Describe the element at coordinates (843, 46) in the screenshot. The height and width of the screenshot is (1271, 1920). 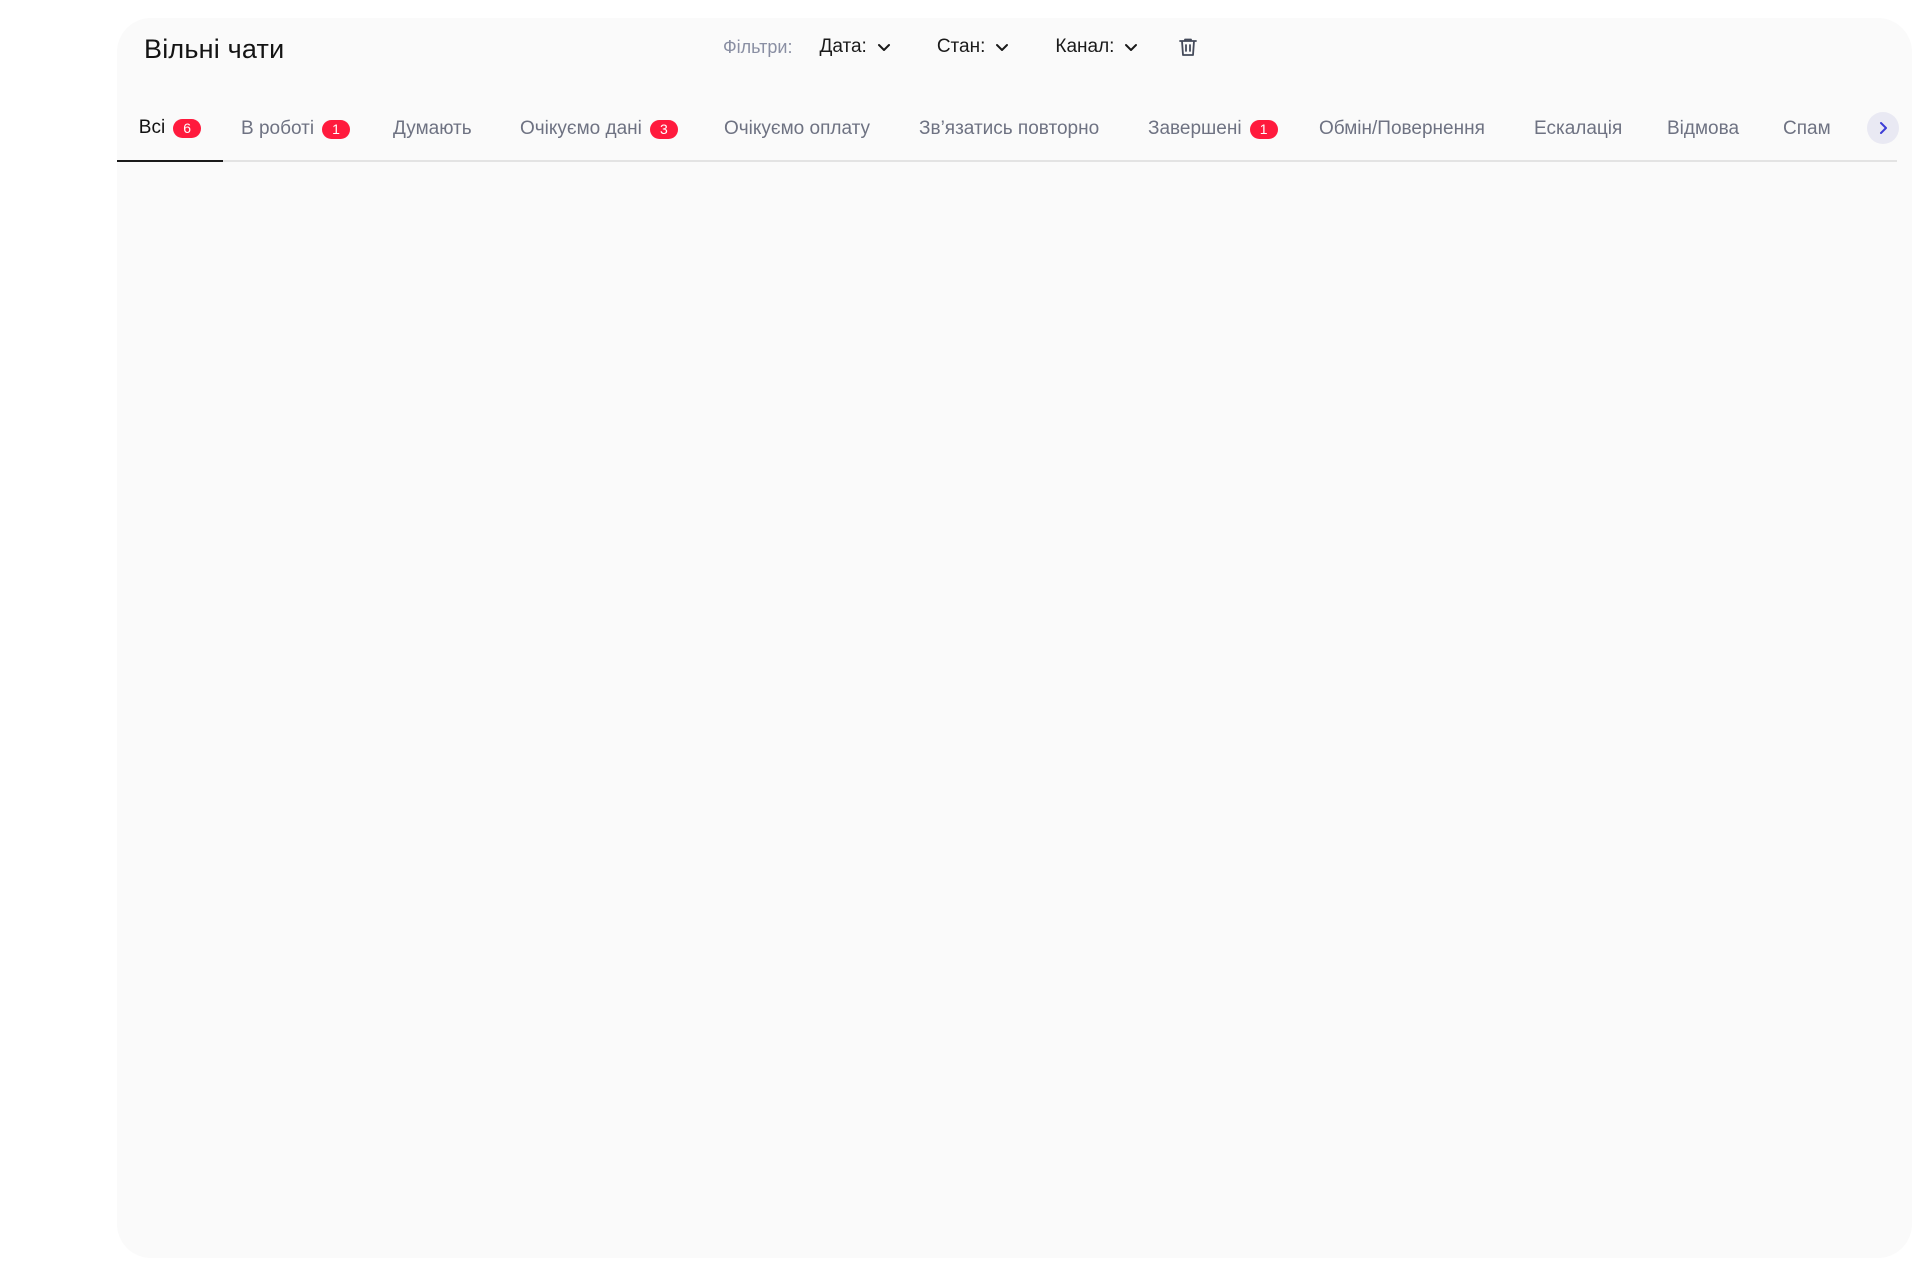
I see `date-filter-label: Дата:` at that location.